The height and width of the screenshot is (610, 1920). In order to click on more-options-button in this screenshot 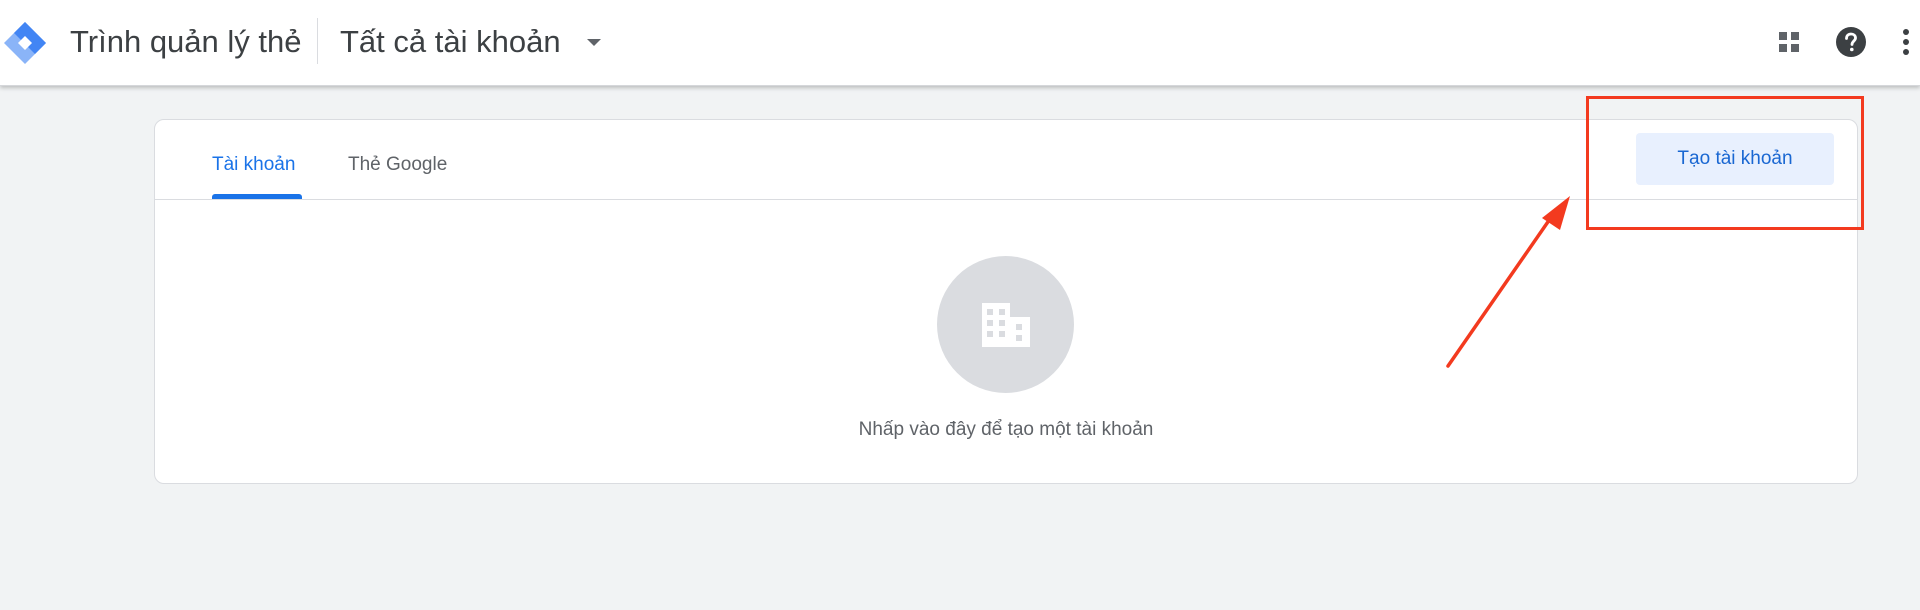, I will do `click(1906, 42)`.